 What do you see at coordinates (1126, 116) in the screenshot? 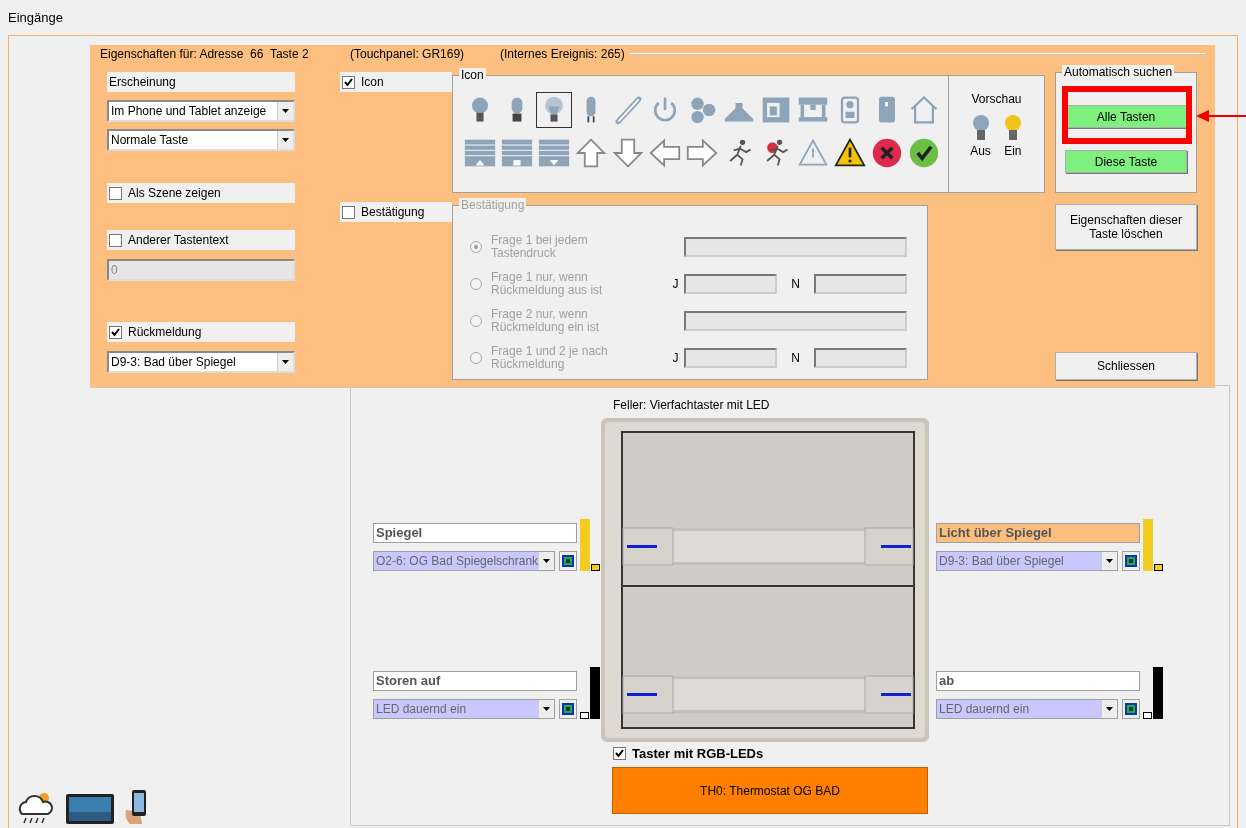
I see `search-button: Alle Tasten` at bounding box center [1126, 116].